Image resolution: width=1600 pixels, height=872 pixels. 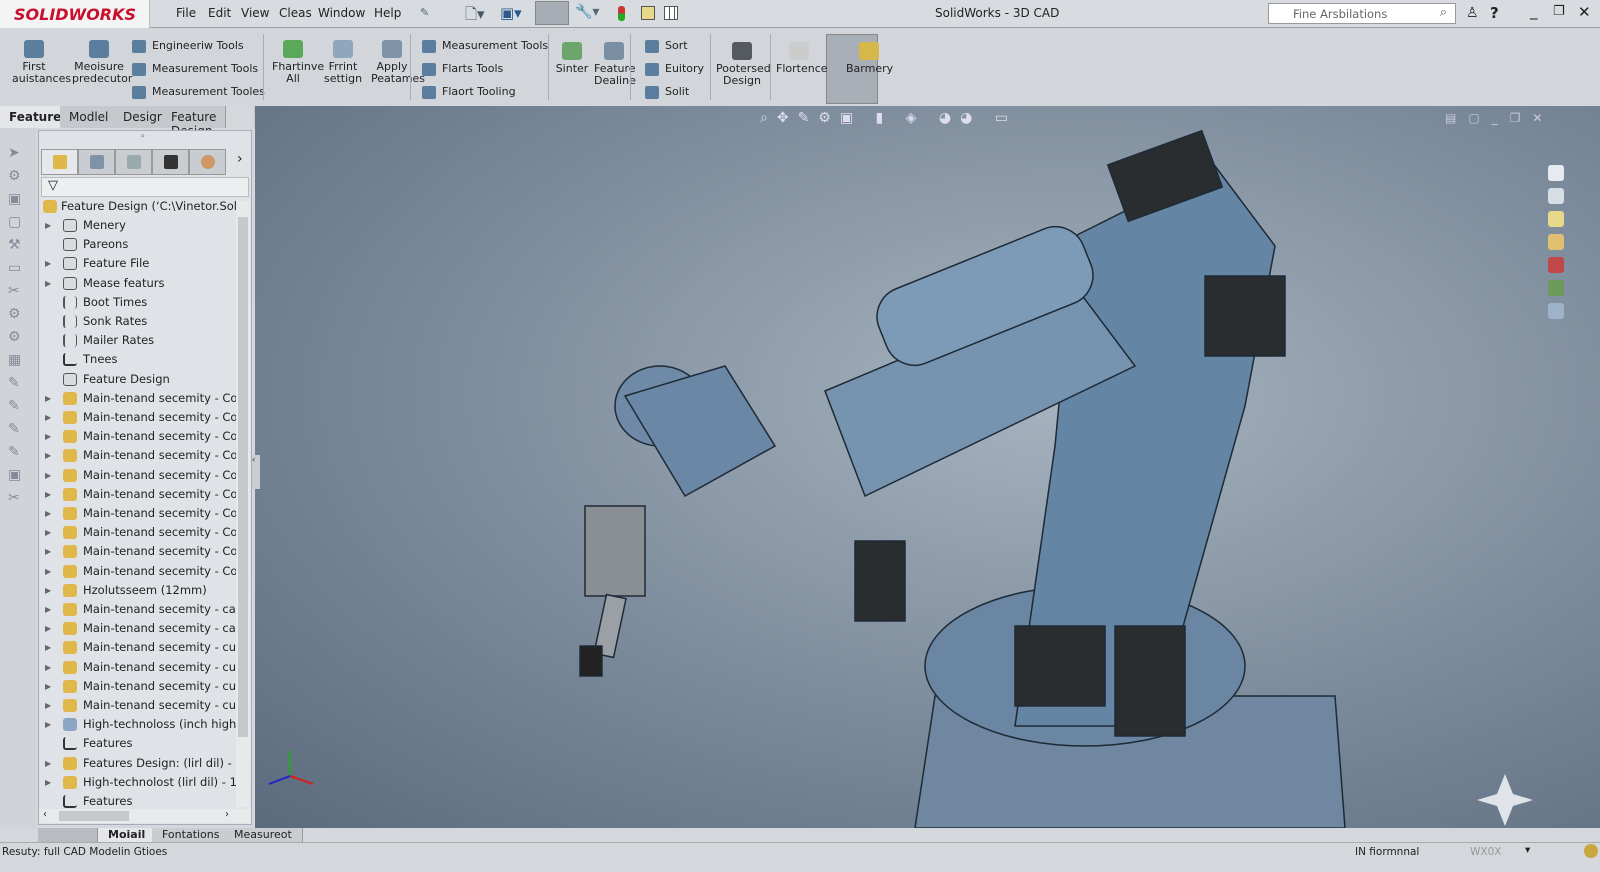 I want to click on search-icon: ⌕, so click(x=1443, y=12).